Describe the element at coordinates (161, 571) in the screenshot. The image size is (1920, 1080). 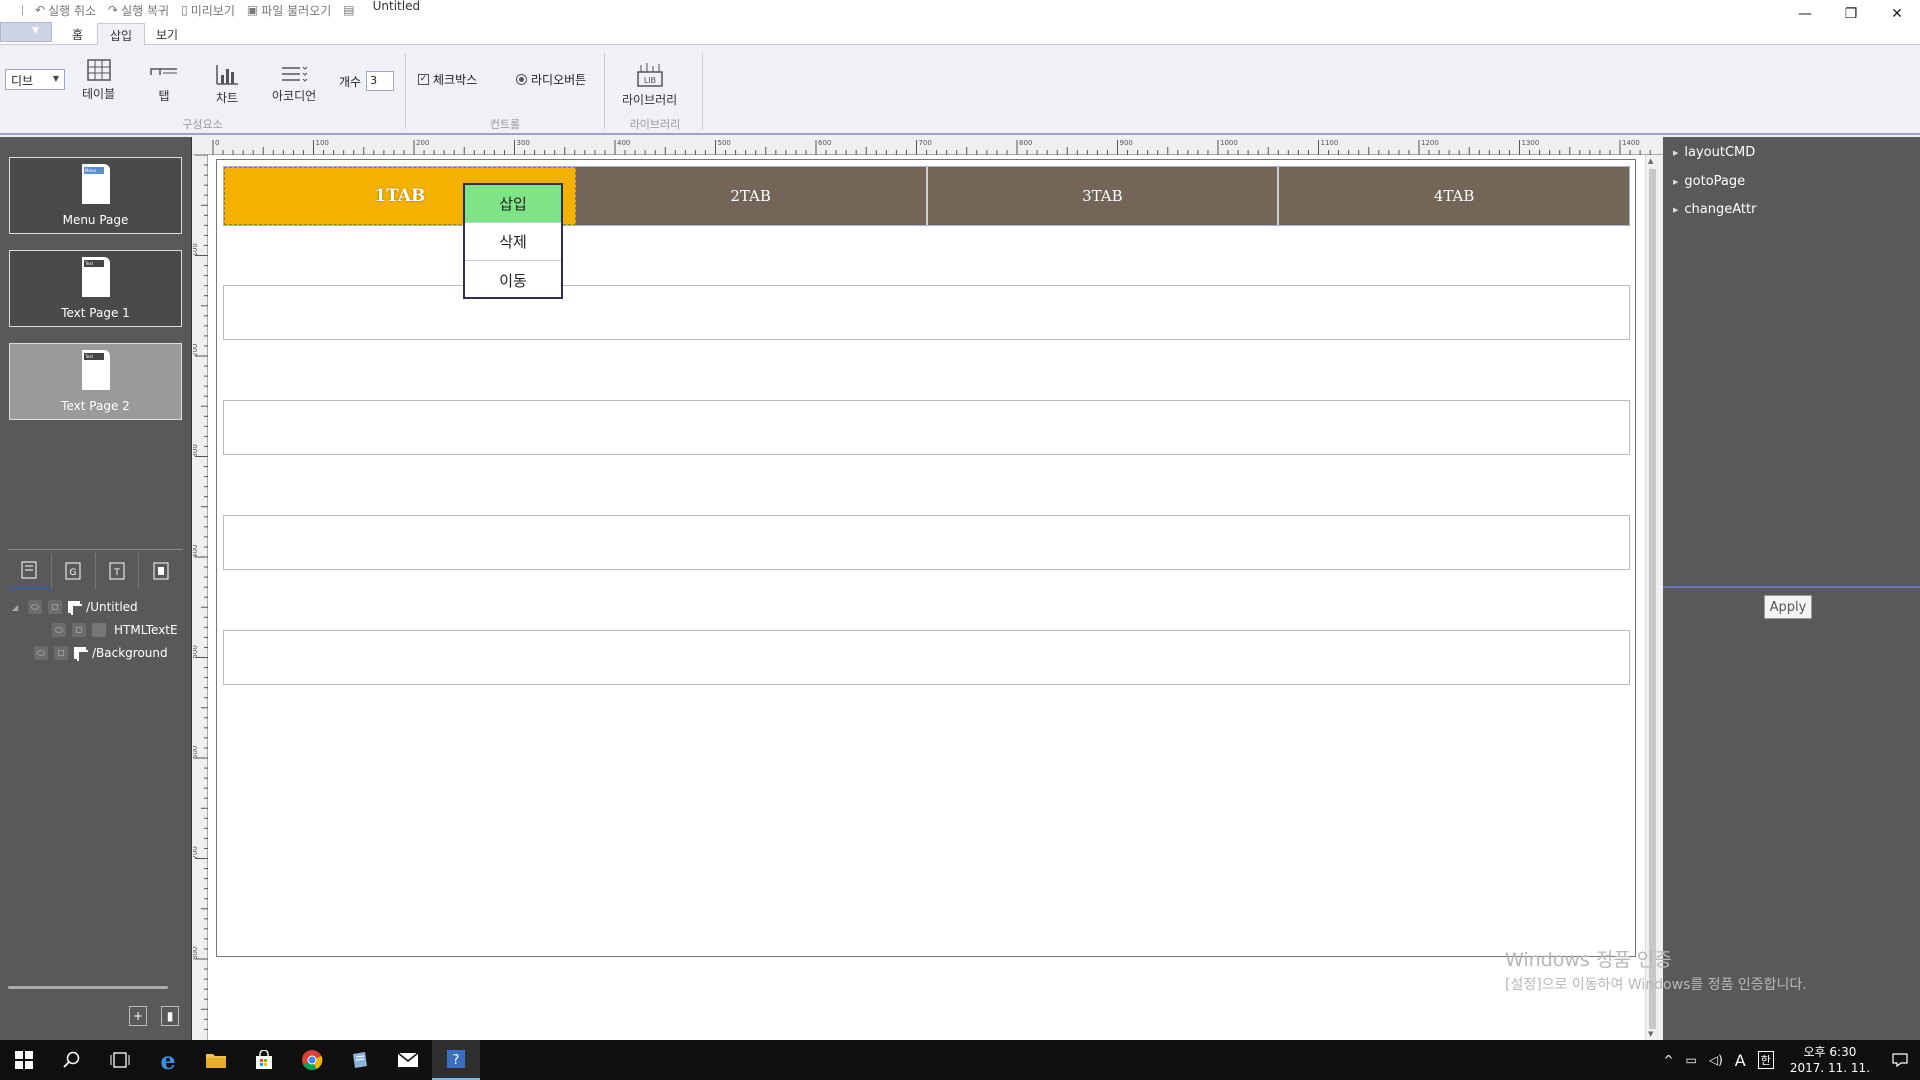
I see `delete-tab-icon` at that location.